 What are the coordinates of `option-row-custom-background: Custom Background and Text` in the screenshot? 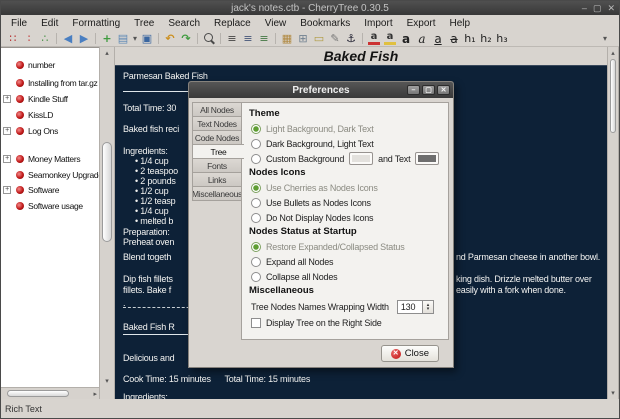 It's located at (345, 158).